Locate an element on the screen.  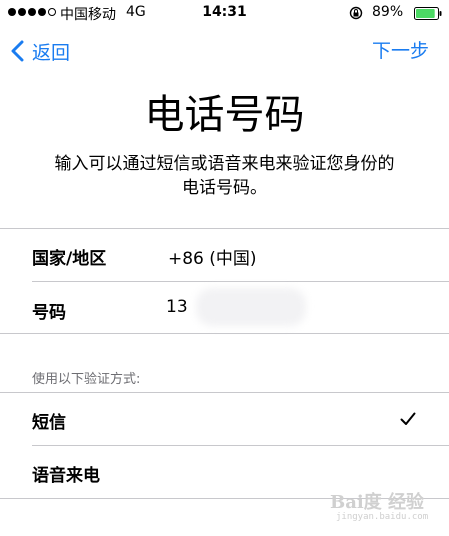
section-header: 使用以下验证方式: is located at coordinates (86, 379).